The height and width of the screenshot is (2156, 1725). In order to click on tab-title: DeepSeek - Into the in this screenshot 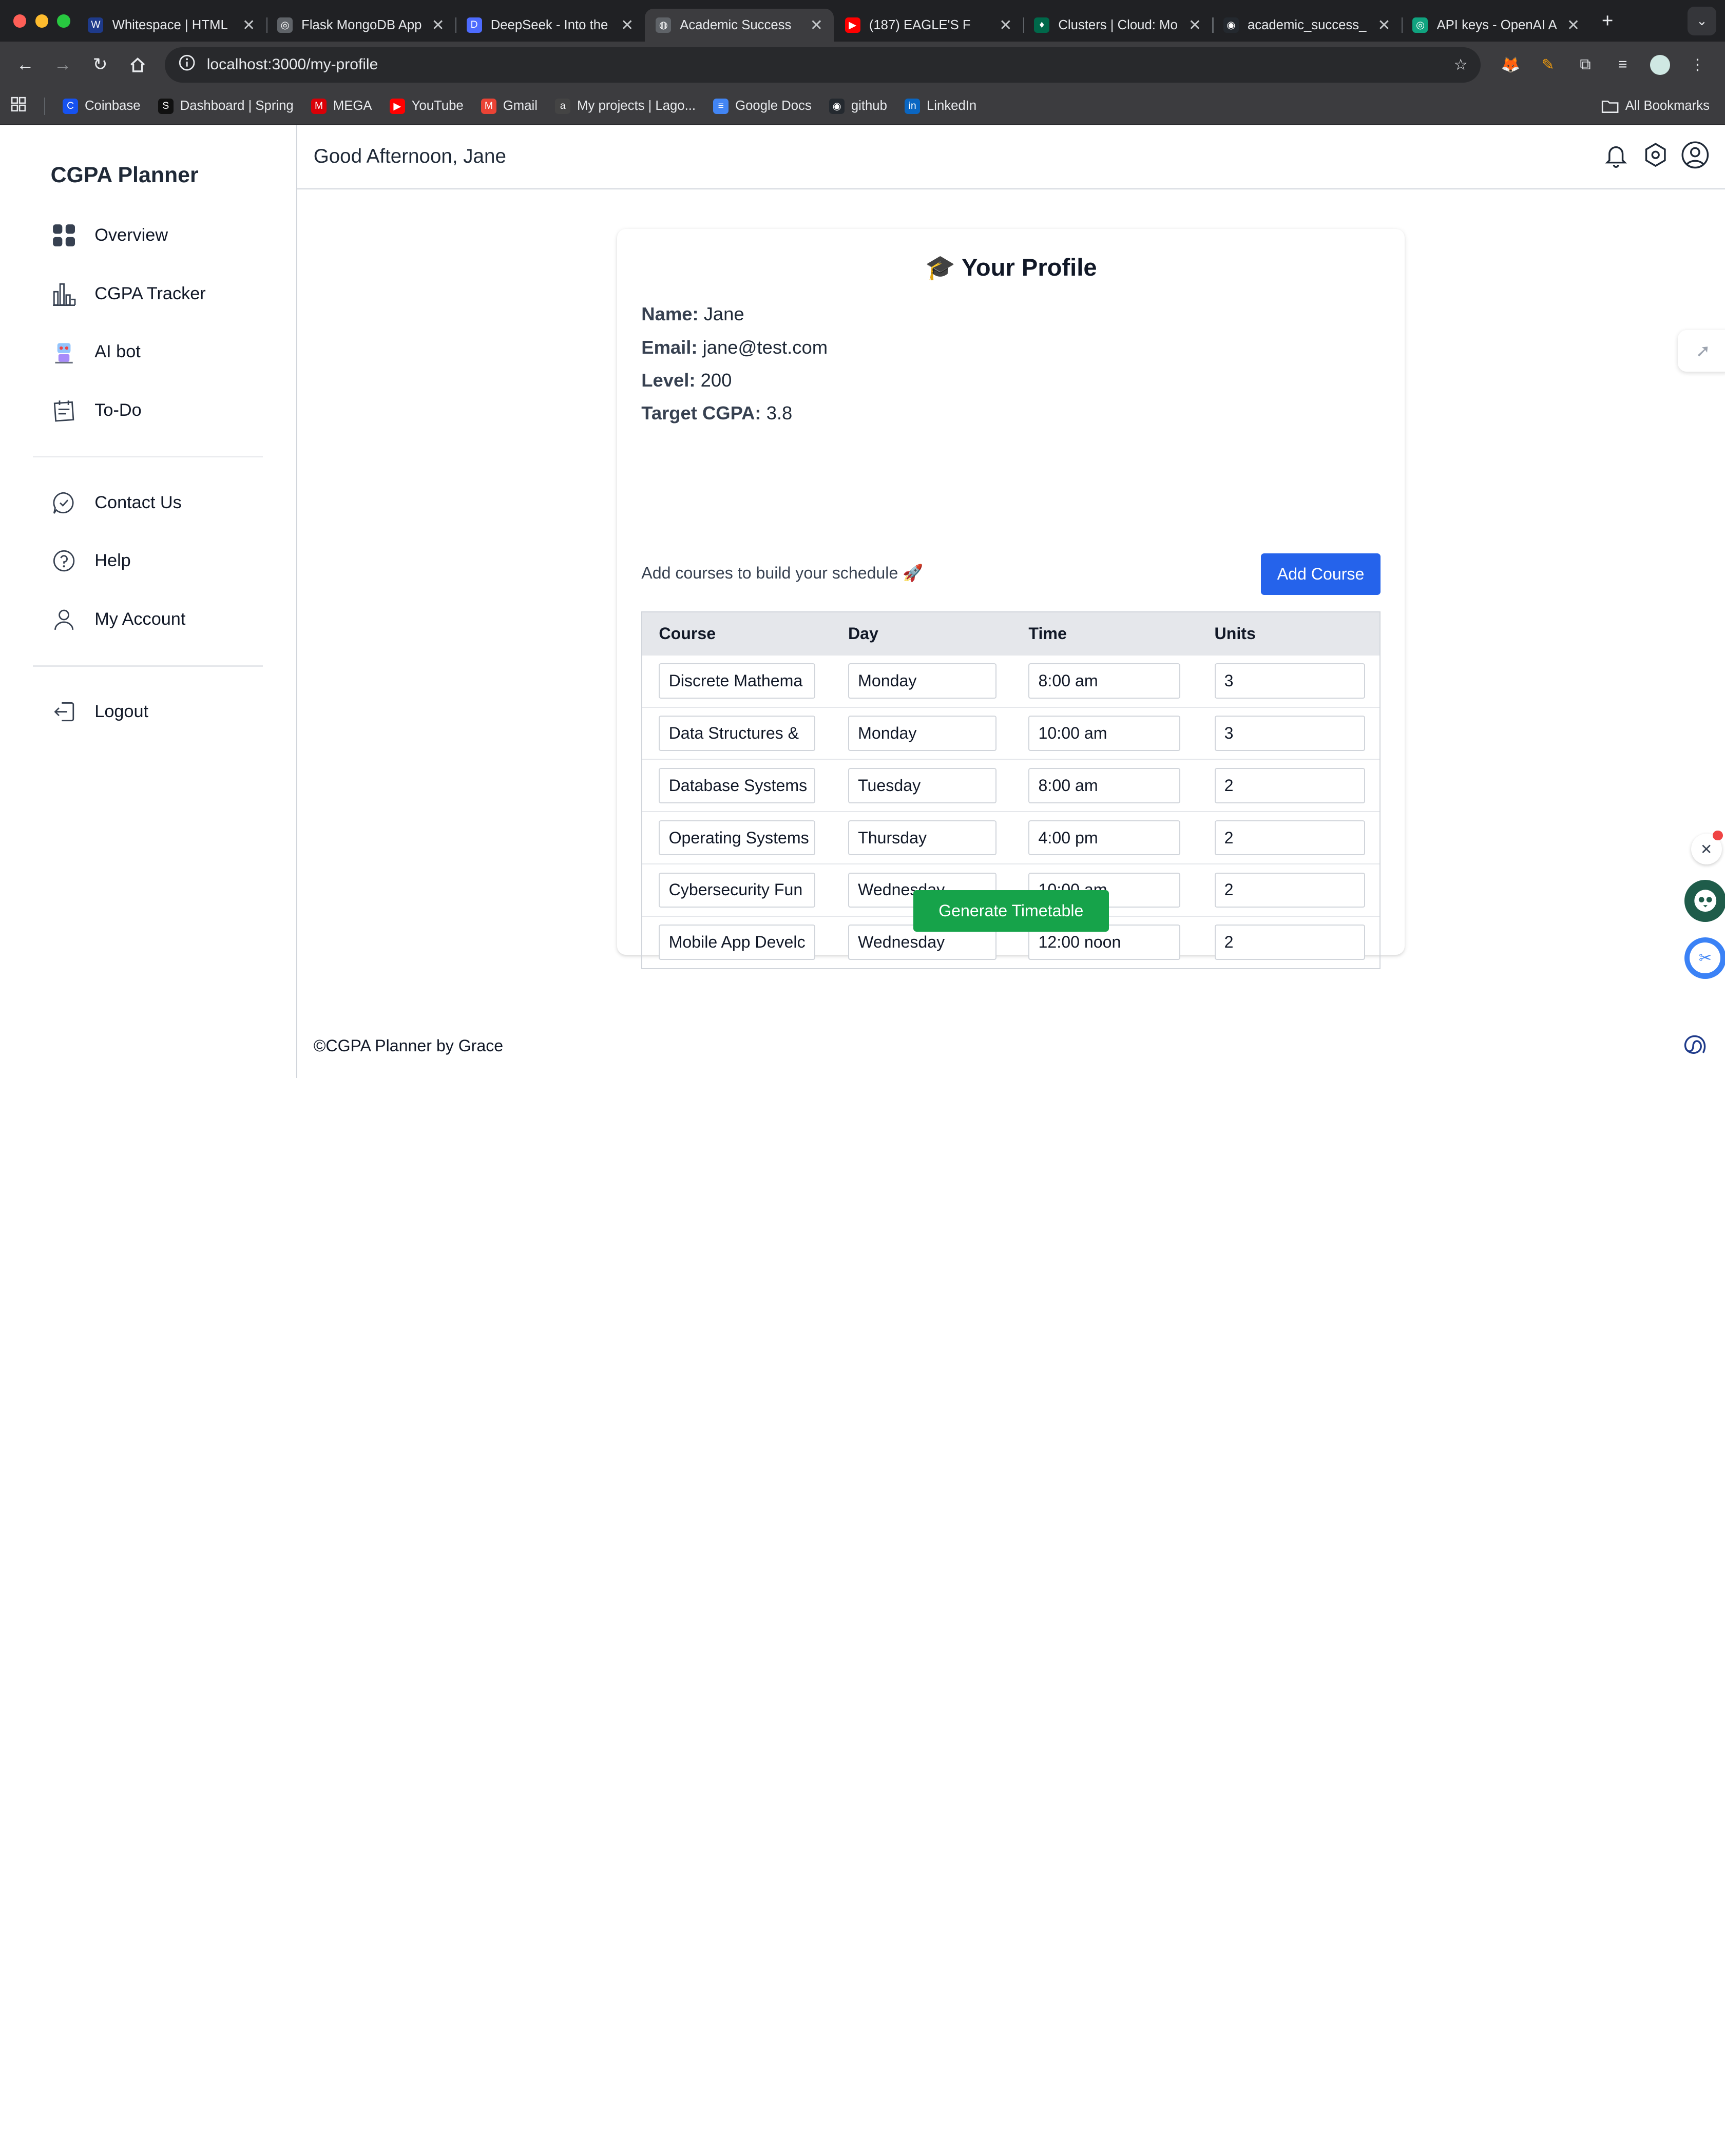, I will do `click(549, 24)`.